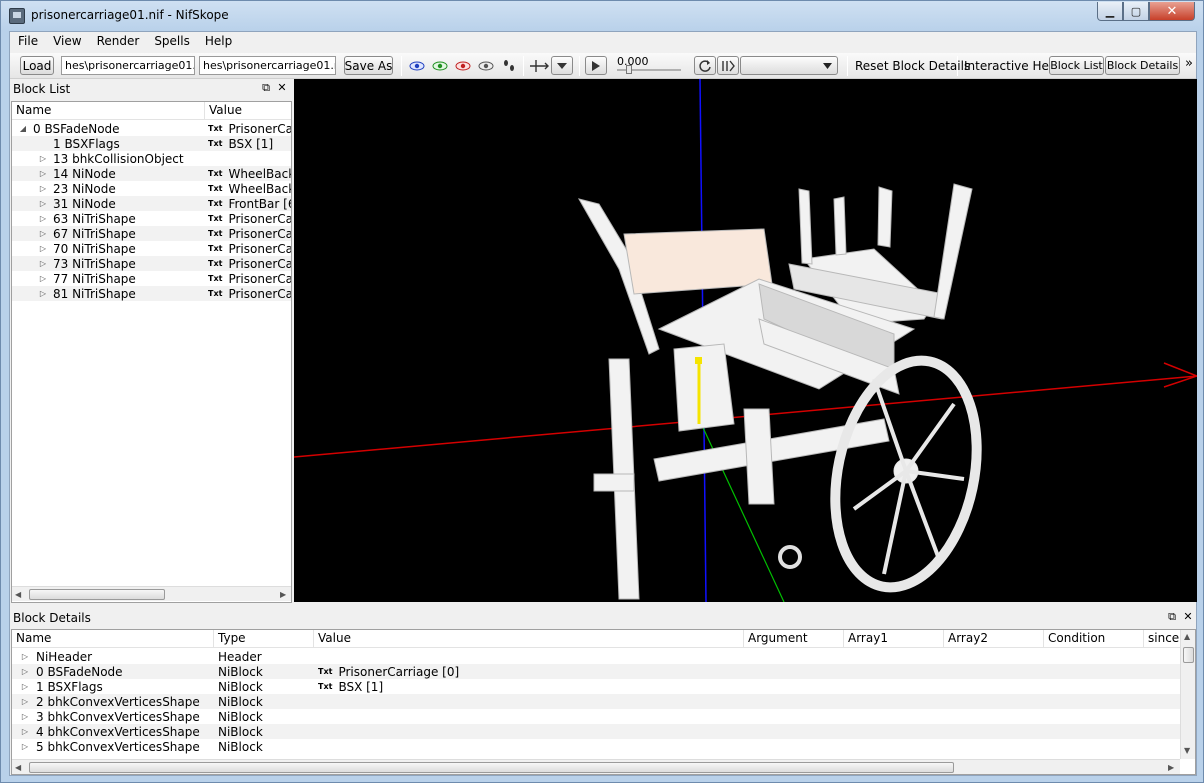  I want to click on save-path-field: hes\prisonercarriage01.nif, so click(267, 65).